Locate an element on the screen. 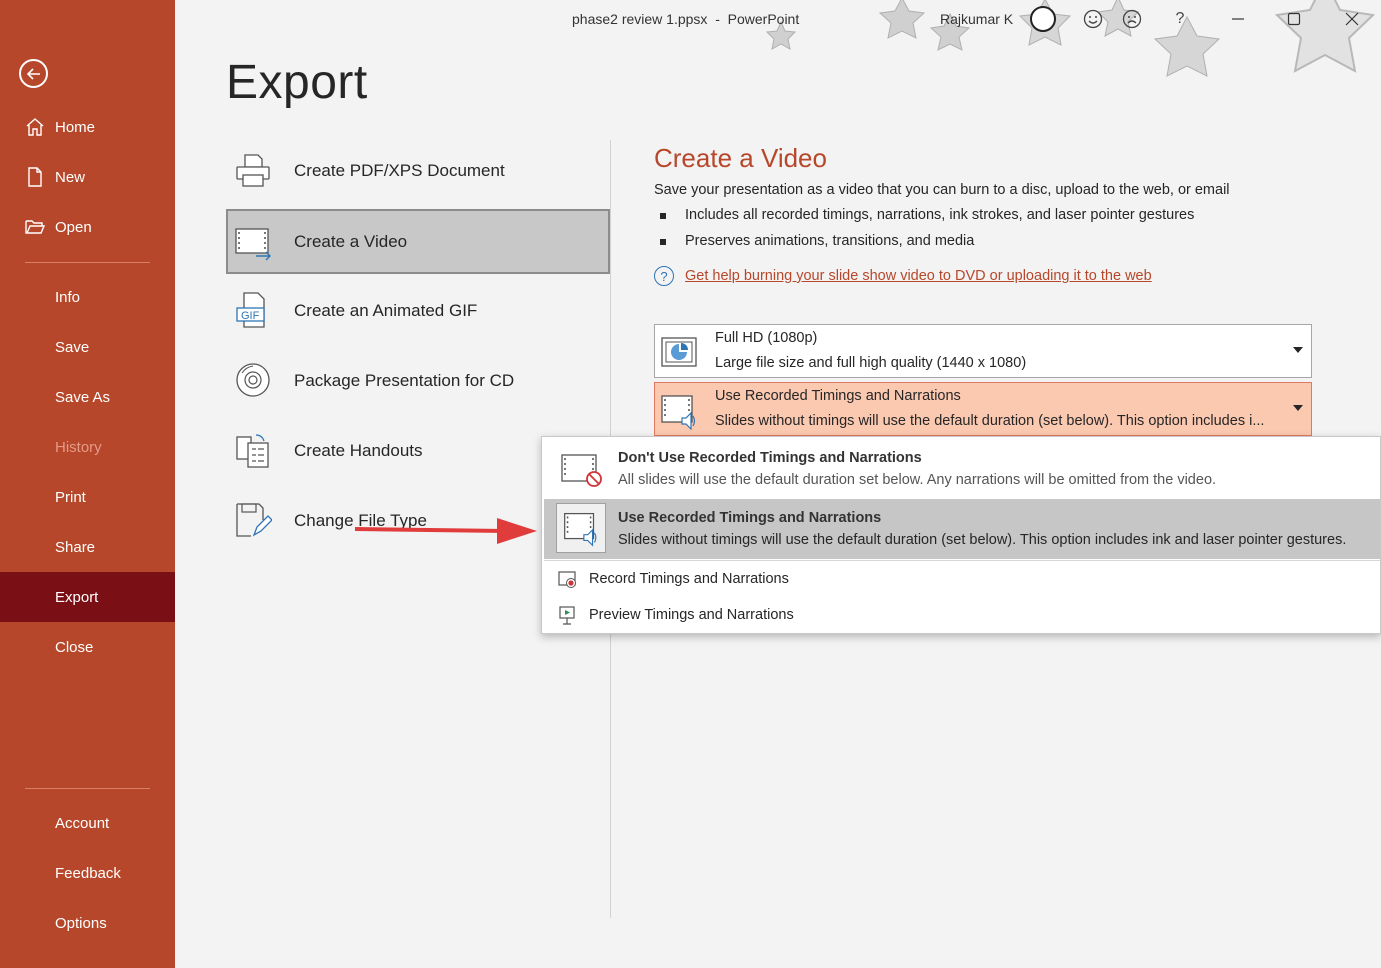 The width and height of the screenshot is (1381, 968). sidebar-item-label: Options is located at coordinates (81, 923).